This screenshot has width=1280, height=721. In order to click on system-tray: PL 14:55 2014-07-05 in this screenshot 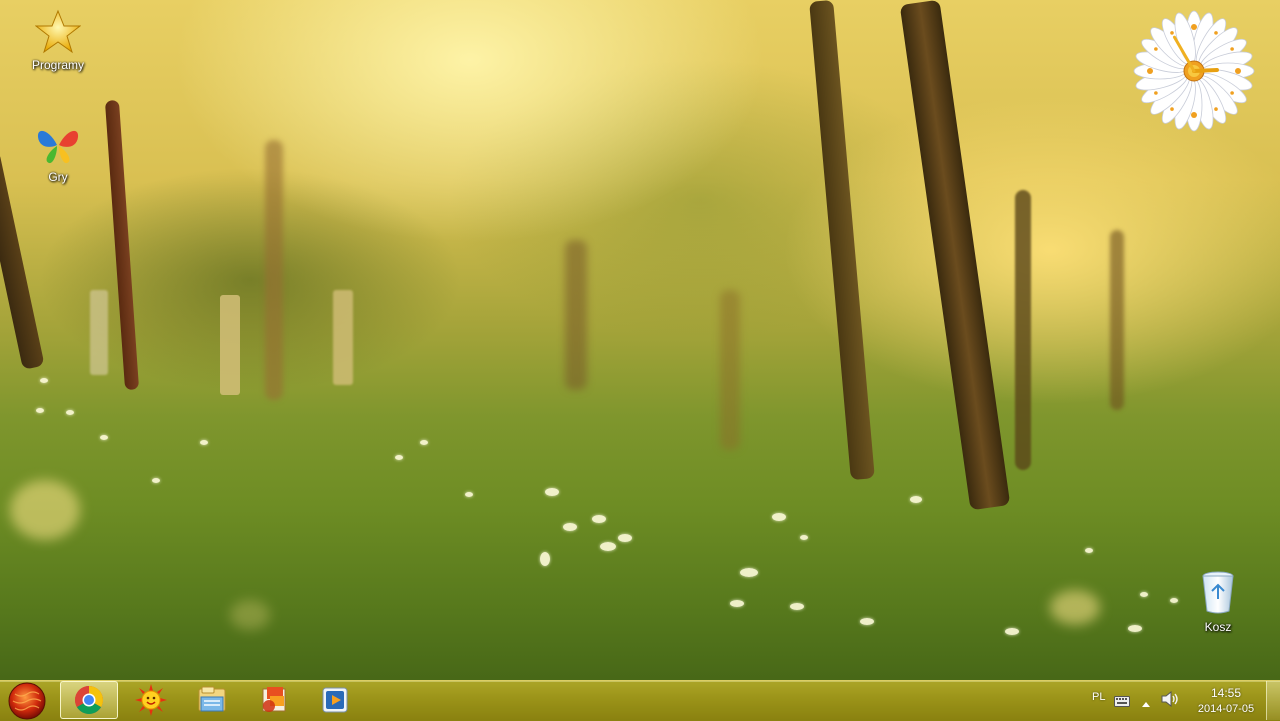, I will do `click(1175, 700)`.